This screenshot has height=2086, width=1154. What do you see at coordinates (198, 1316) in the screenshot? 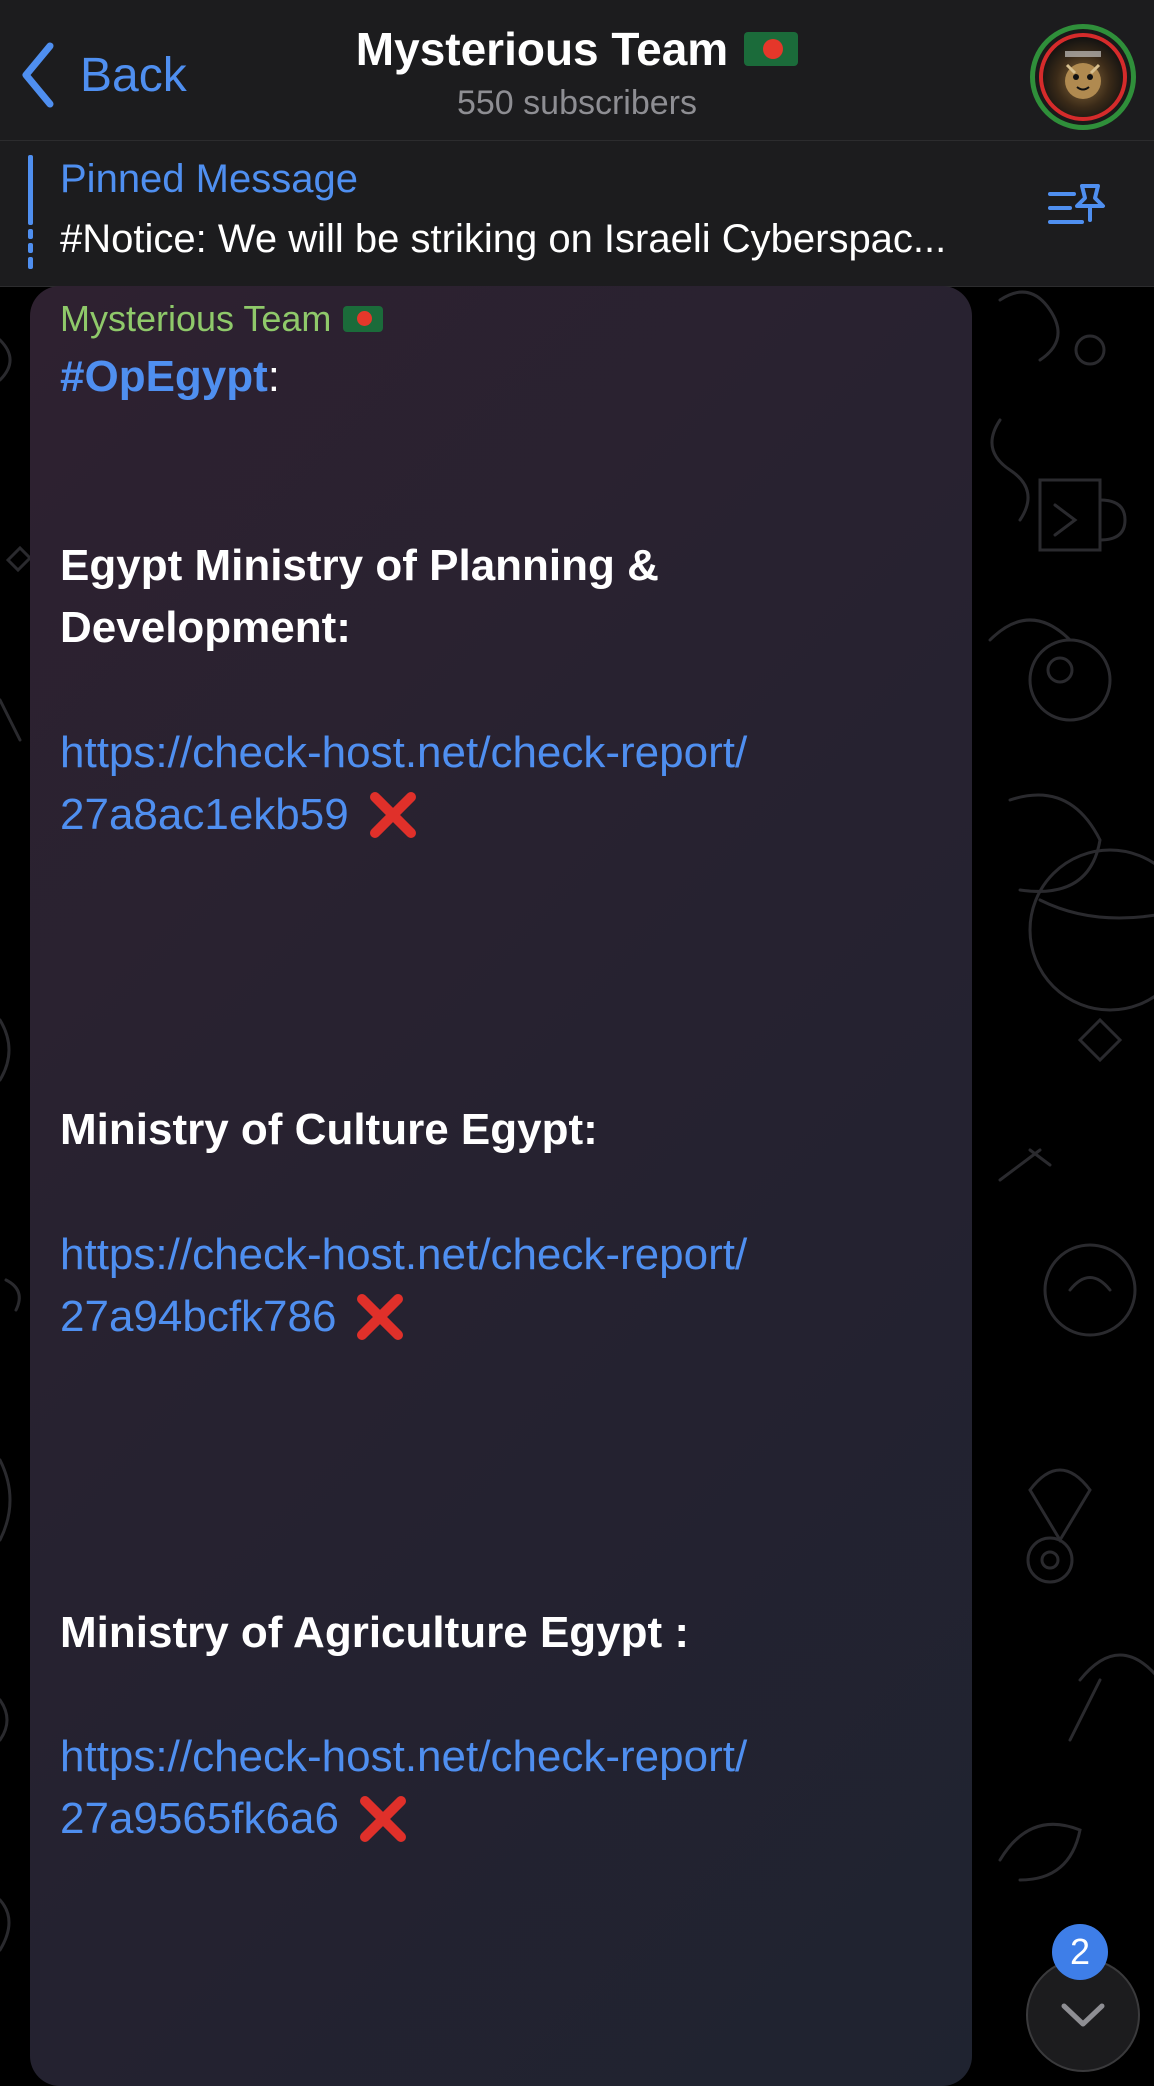
I see `link-line-2: 27a94bcfk786` at bounding box center [198, 1316].